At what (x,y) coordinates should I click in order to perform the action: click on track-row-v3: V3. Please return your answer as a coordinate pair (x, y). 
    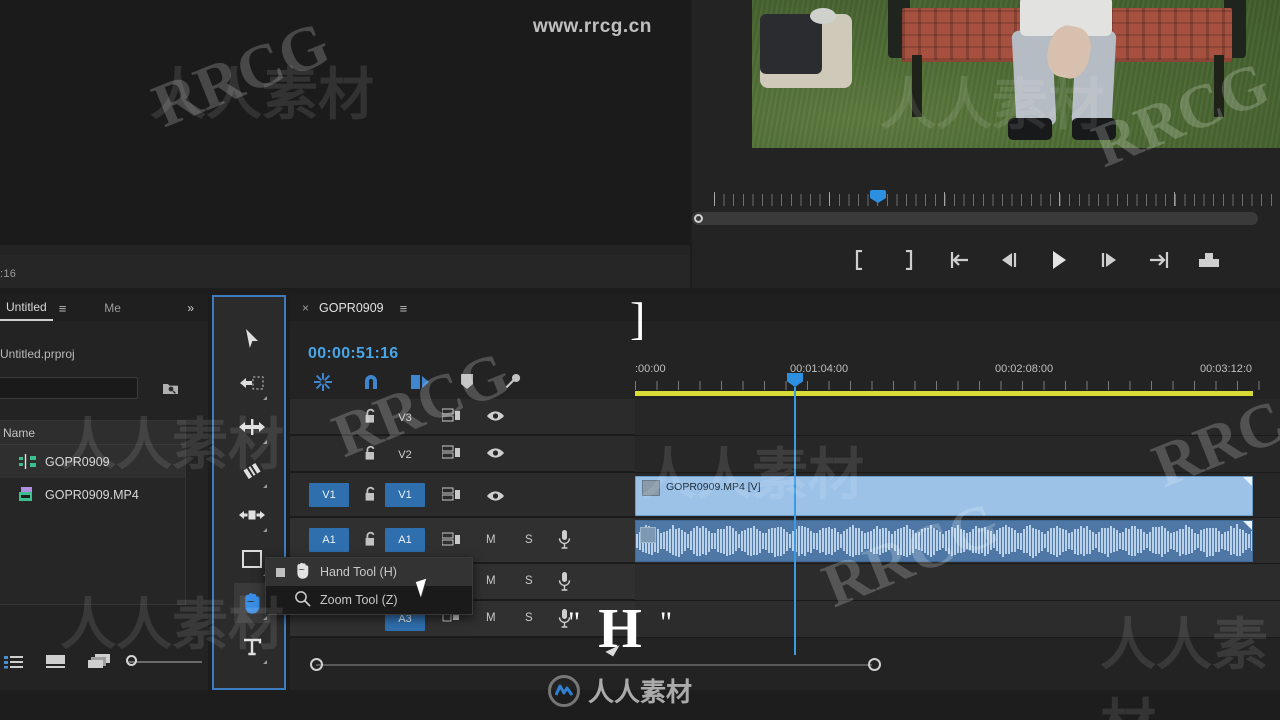
    Looking at the image, I should click on (785, 417).